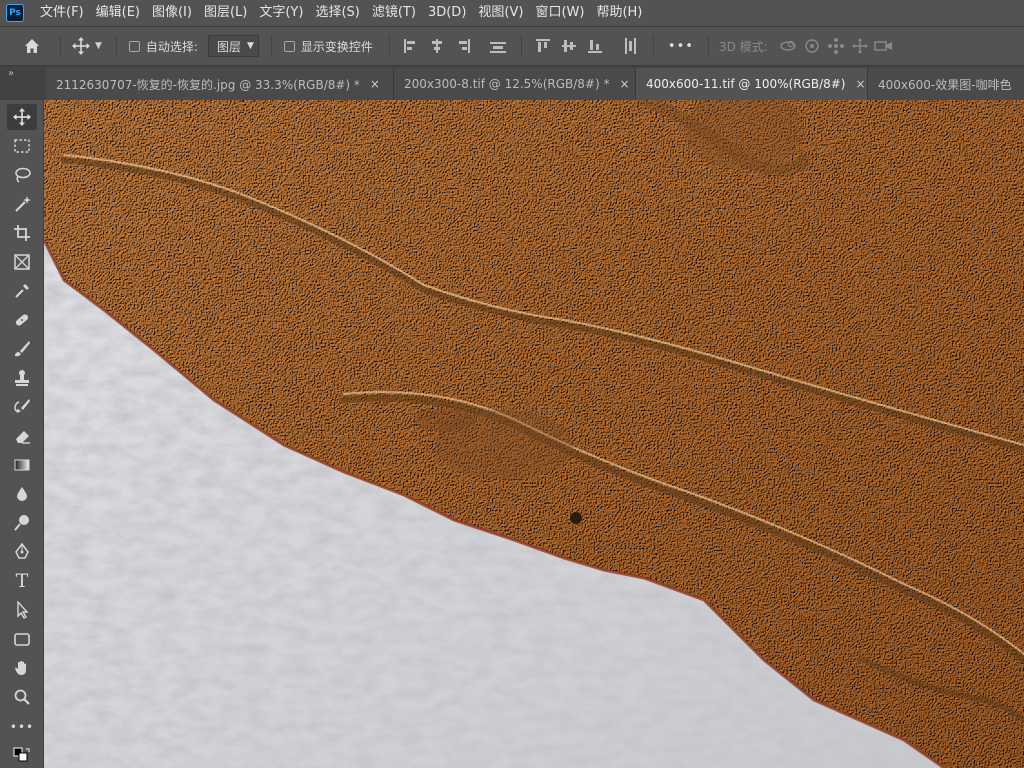  Describe the element at coordinates (630, 46) in the screenshot. I see `distribute-horizontal-icon` at that location.